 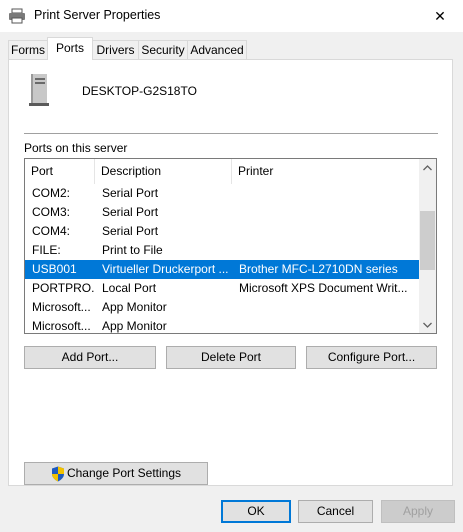 What do you see at coordinates (163, 49) in the screenshot?
I see `tab-security: Security` at bounding box center [163, 49].